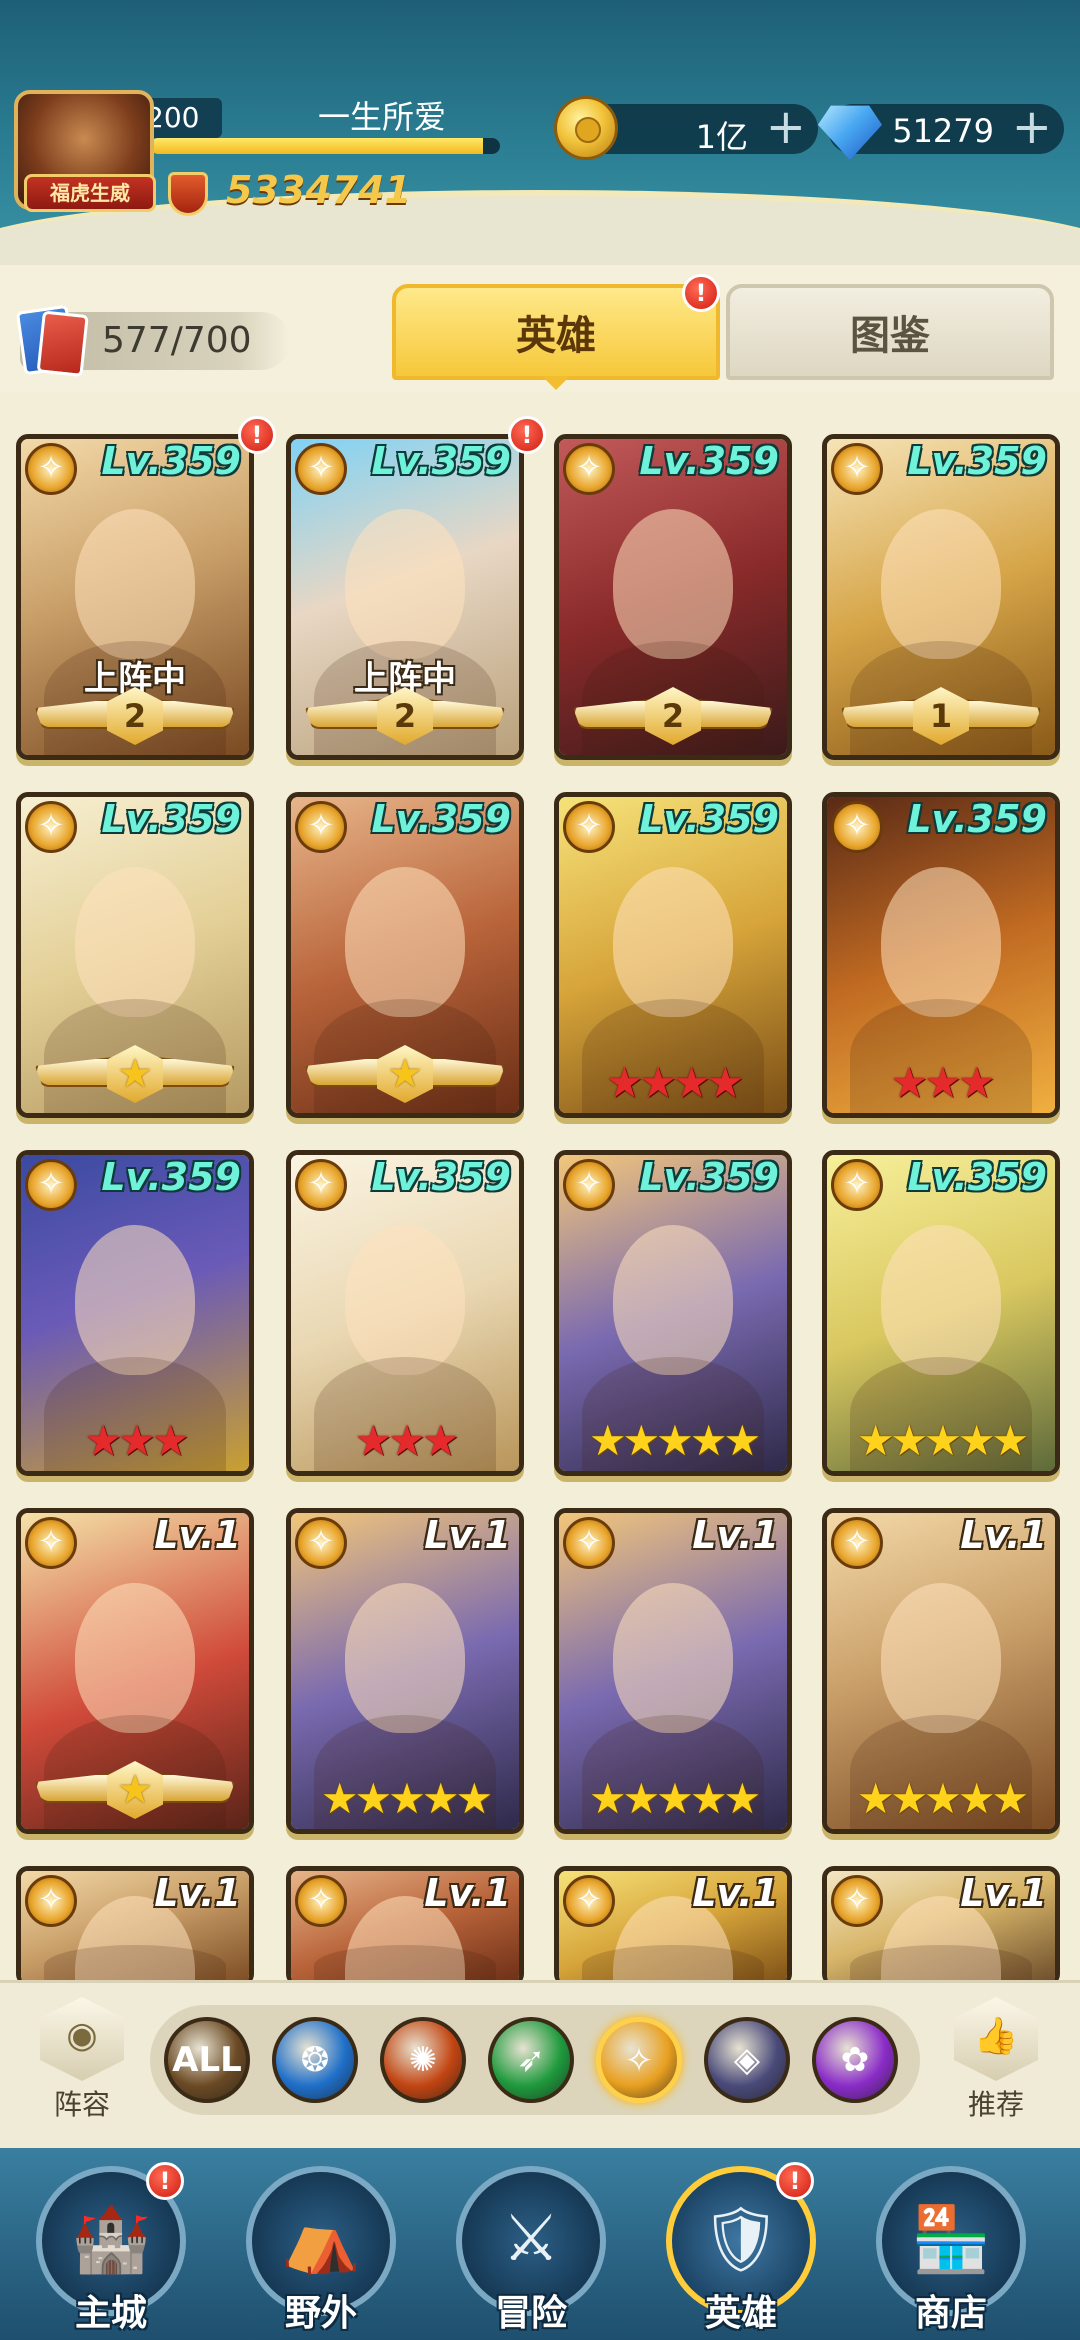 The height and width of the screenshot is (2340, 1080). Describe the element at coordinates (996, 2059) in the screenshot. I see `recommend-button: 👍 推荐` at that location.